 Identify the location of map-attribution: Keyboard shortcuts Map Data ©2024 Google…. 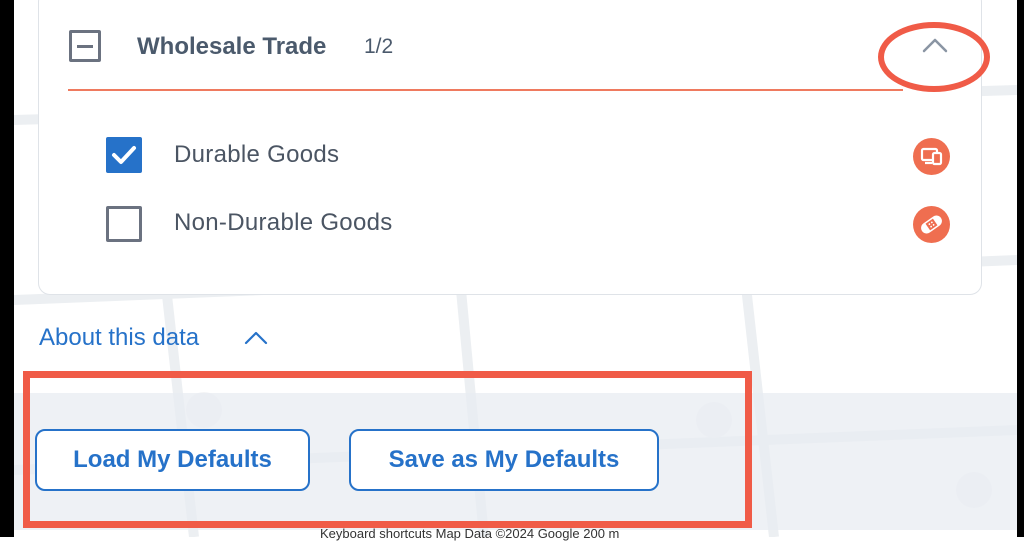
(470, 533).